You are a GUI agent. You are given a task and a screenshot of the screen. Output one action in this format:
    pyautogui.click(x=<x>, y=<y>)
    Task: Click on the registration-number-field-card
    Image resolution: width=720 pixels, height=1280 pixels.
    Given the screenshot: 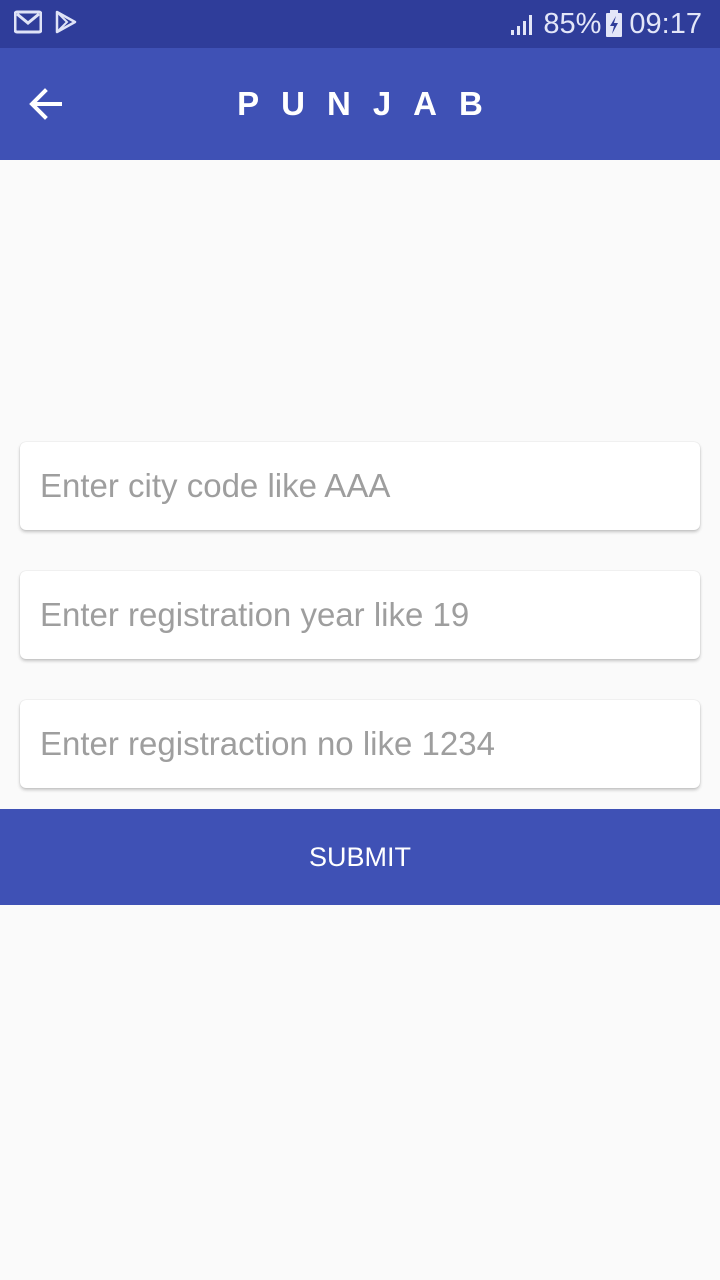 What is the action you would take?
    pyautogui.click(x=360, y=744)
    